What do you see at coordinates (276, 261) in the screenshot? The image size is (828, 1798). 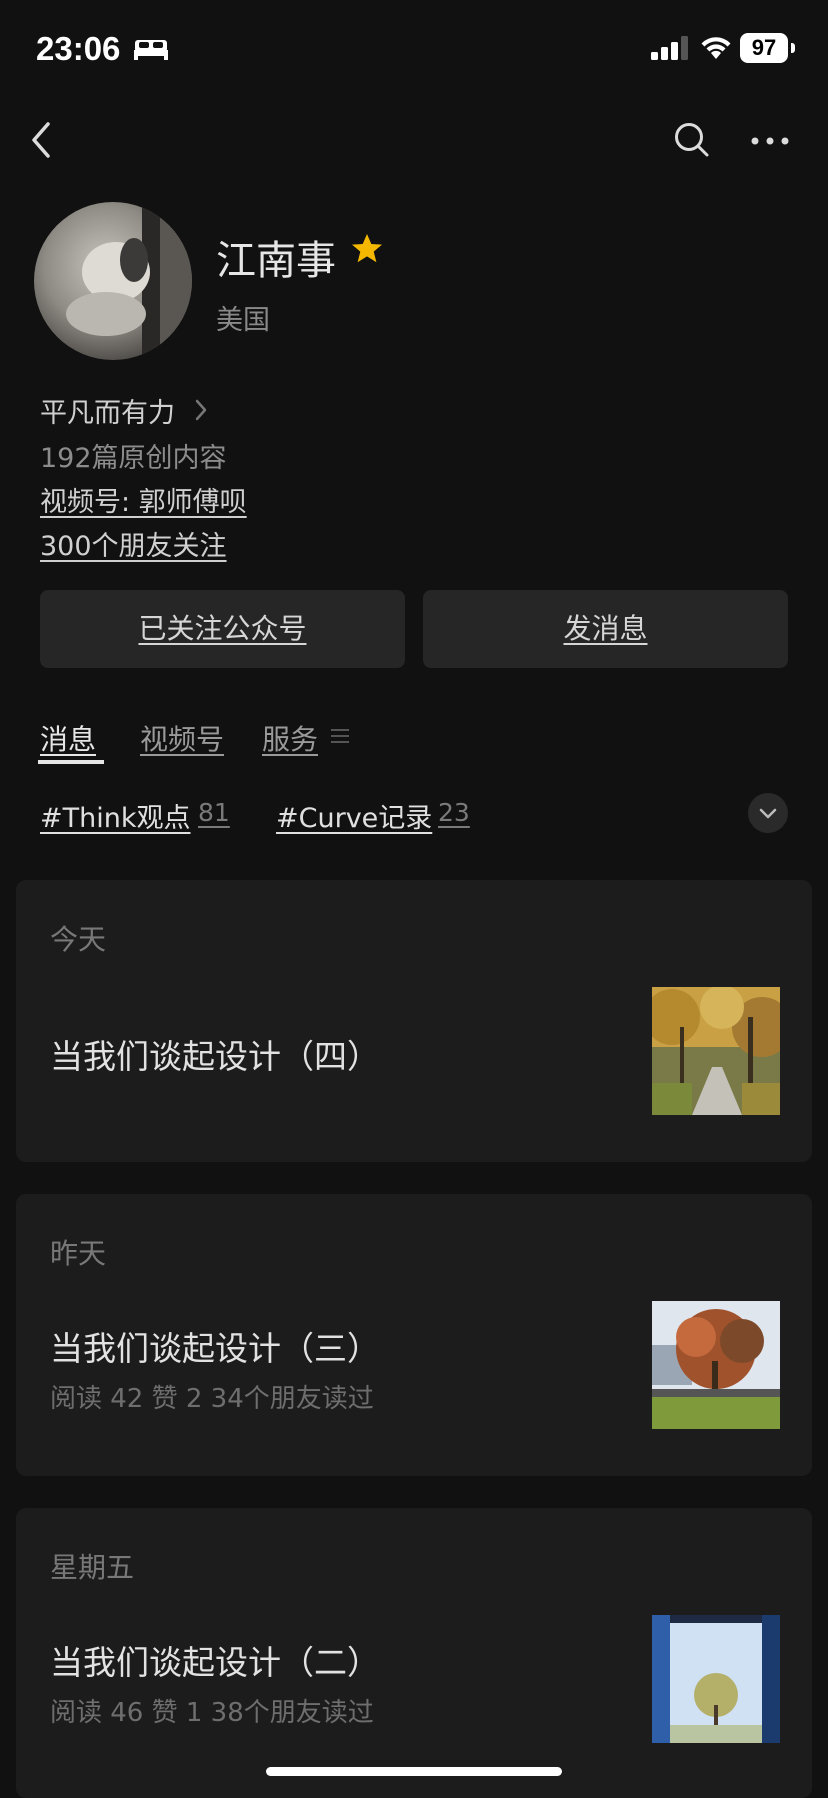 I see `account-name: 江南事` at bounding box center [276, 261].